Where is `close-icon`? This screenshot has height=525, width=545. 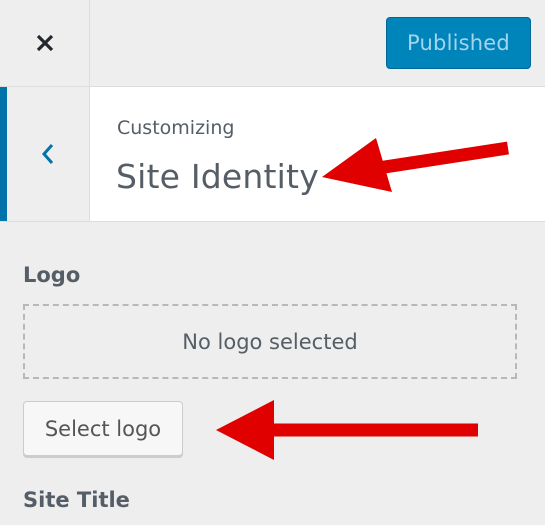
close-icon is located at coordinates (44, 43).